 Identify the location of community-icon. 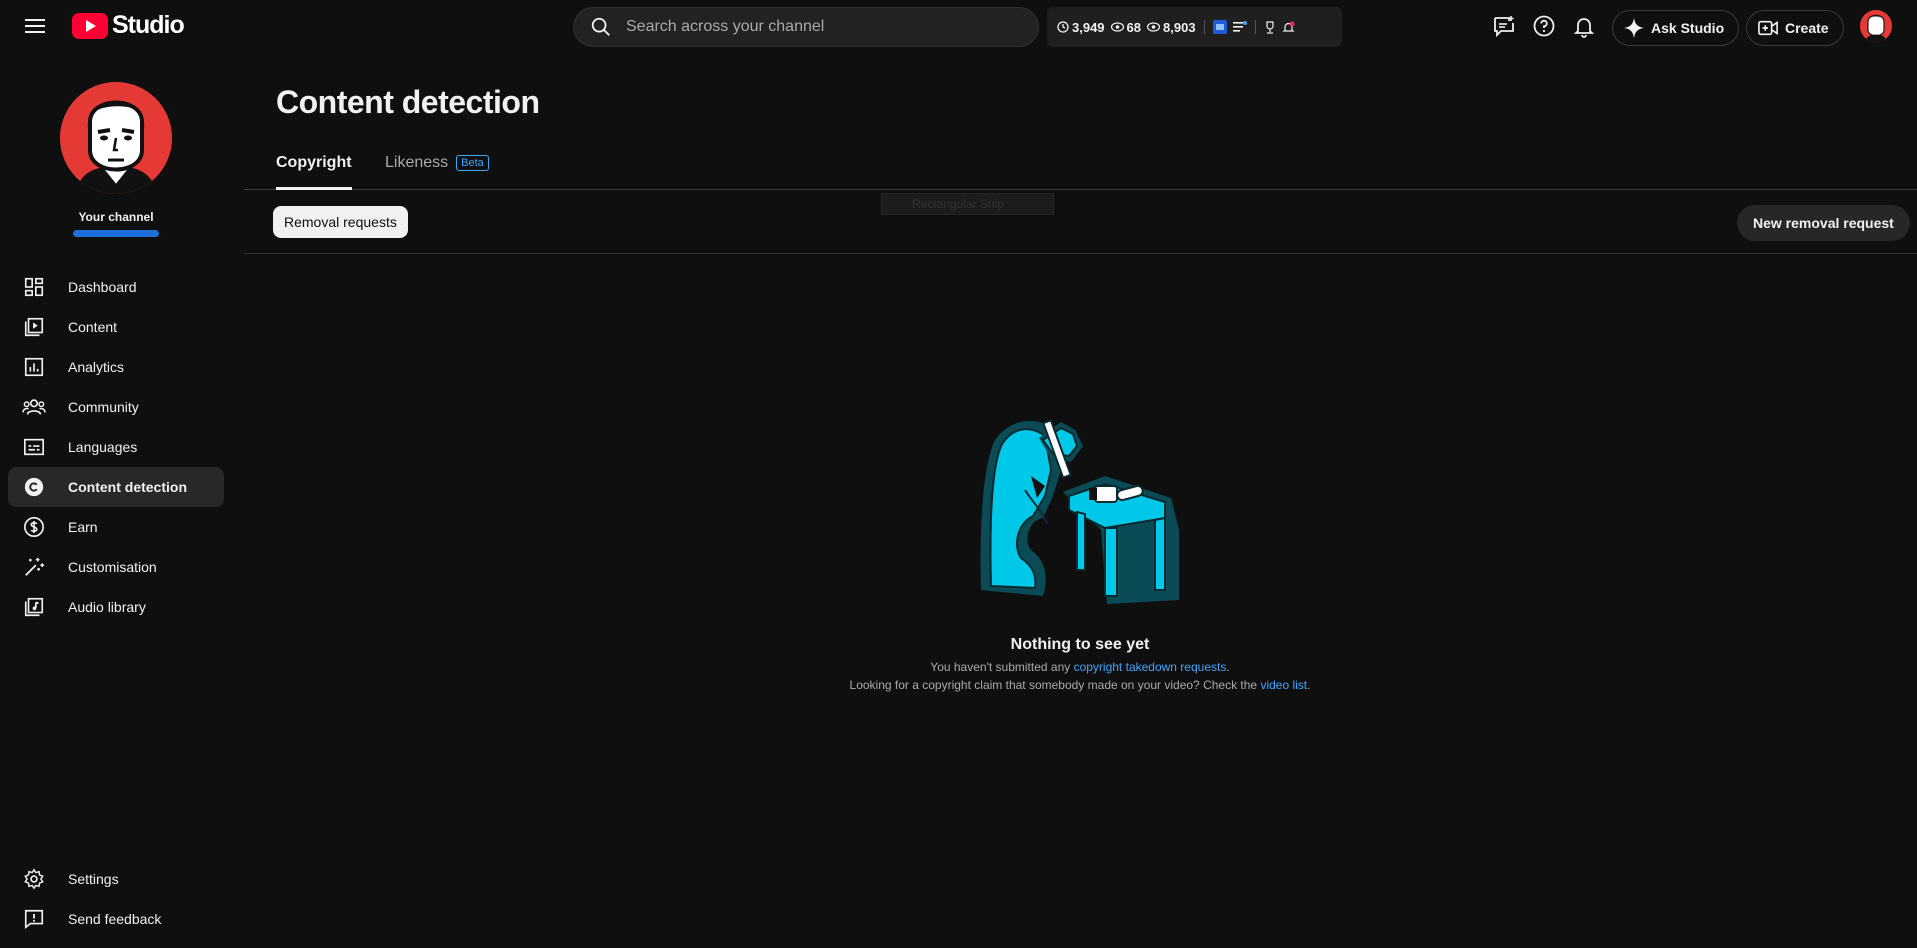
(34, 407).